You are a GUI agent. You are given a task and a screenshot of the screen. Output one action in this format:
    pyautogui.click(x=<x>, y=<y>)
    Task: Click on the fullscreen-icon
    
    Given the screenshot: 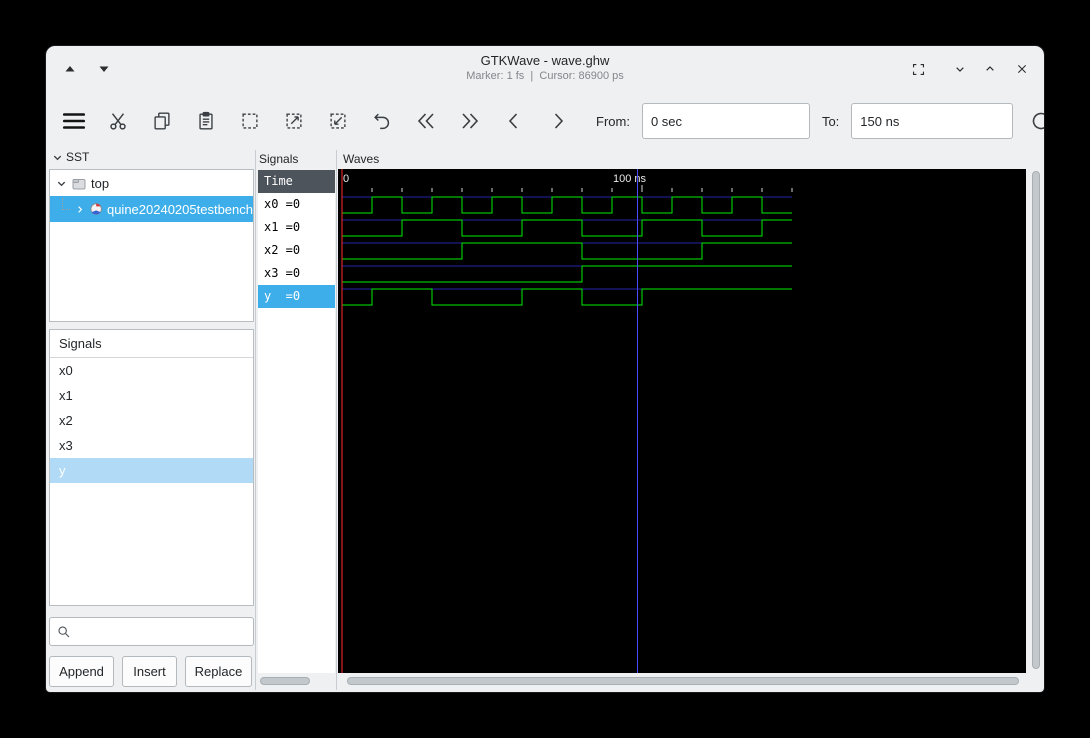 What is the action you would take?
    pyautogui.click(x=918, y=69)
    